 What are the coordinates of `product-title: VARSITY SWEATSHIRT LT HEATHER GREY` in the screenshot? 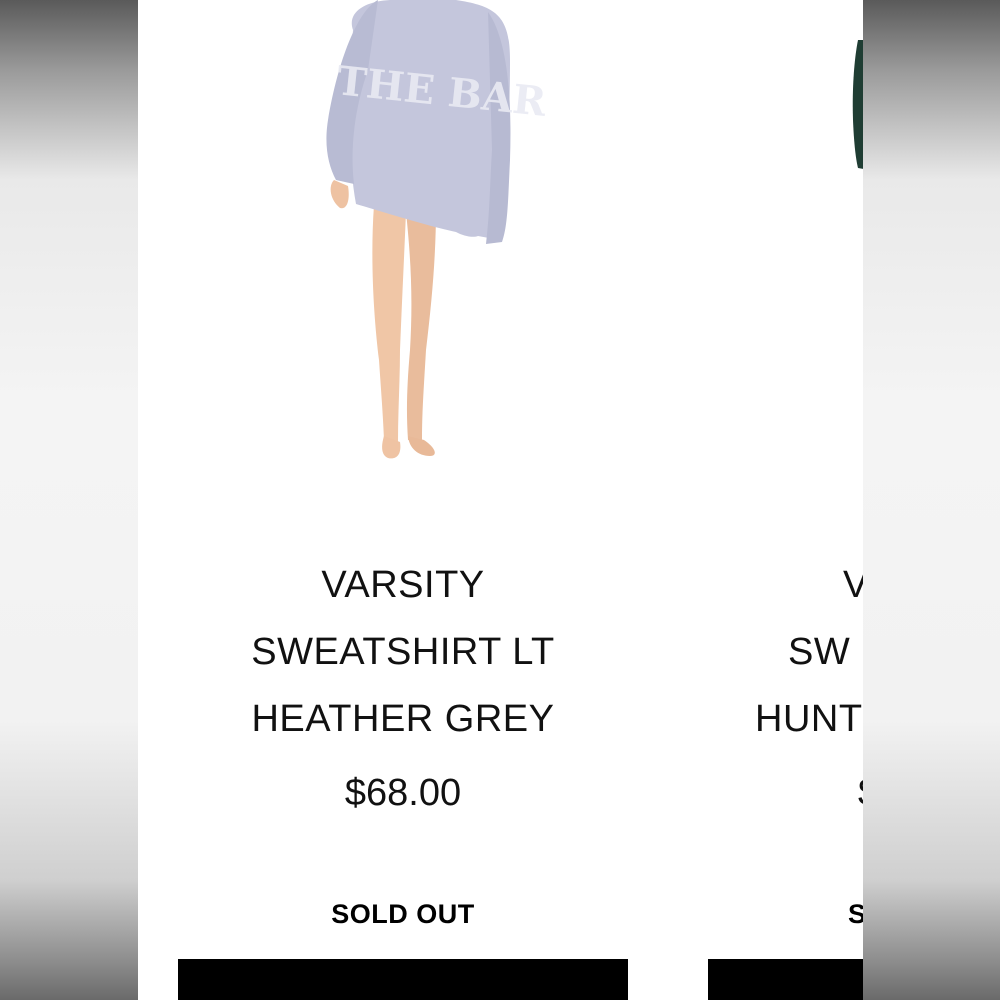 It's located at (403, 652).